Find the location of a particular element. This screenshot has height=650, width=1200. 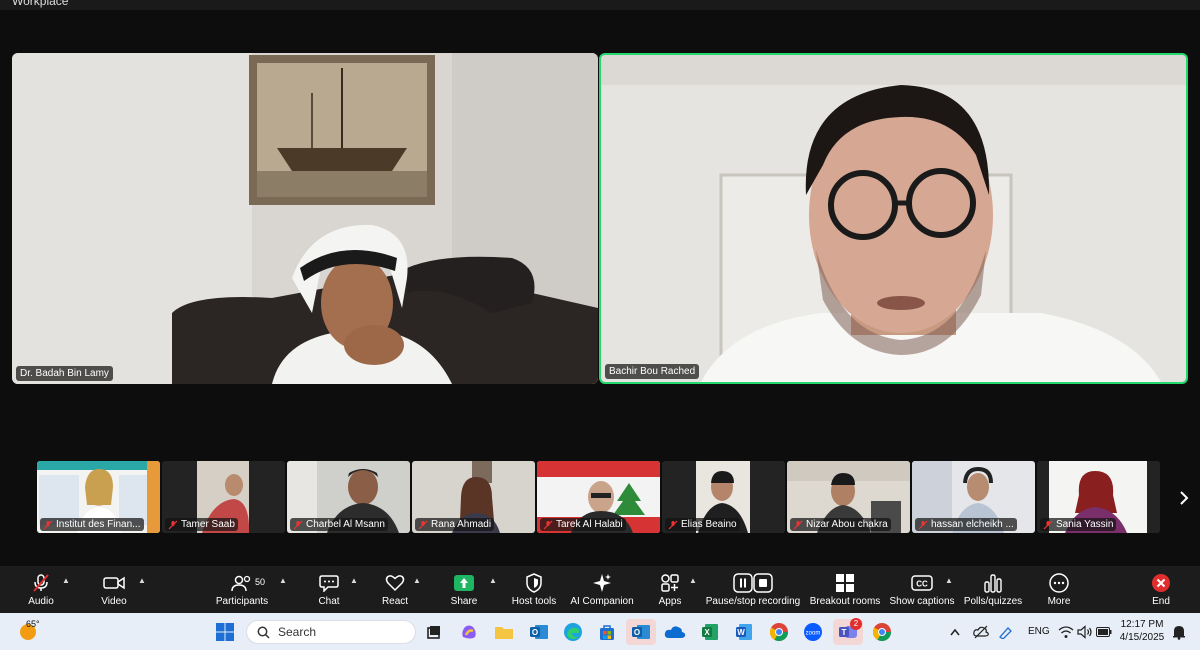

thumbnail-tile: Nizar Abou chakra is located at coordinates (848, 497).